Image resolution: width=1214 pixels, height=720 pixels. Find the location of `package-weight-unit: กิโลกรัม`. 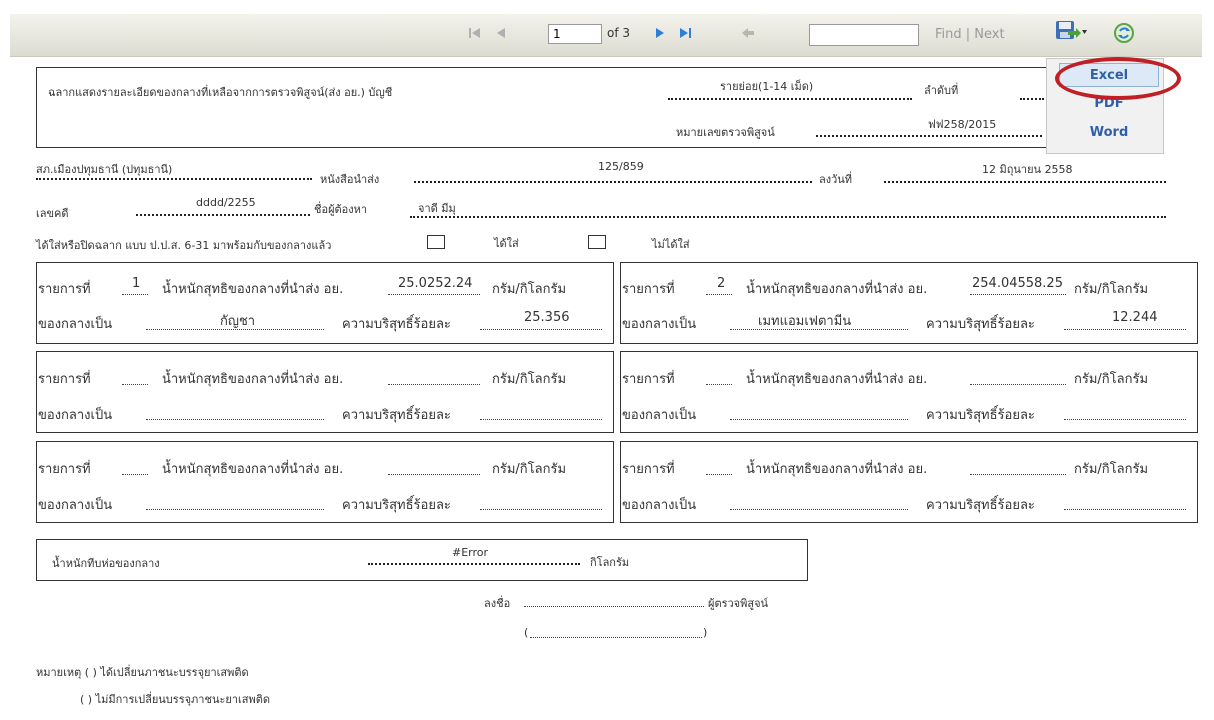

package-weight-unit: กิโลกรัม is located at coordinates (610, 562).